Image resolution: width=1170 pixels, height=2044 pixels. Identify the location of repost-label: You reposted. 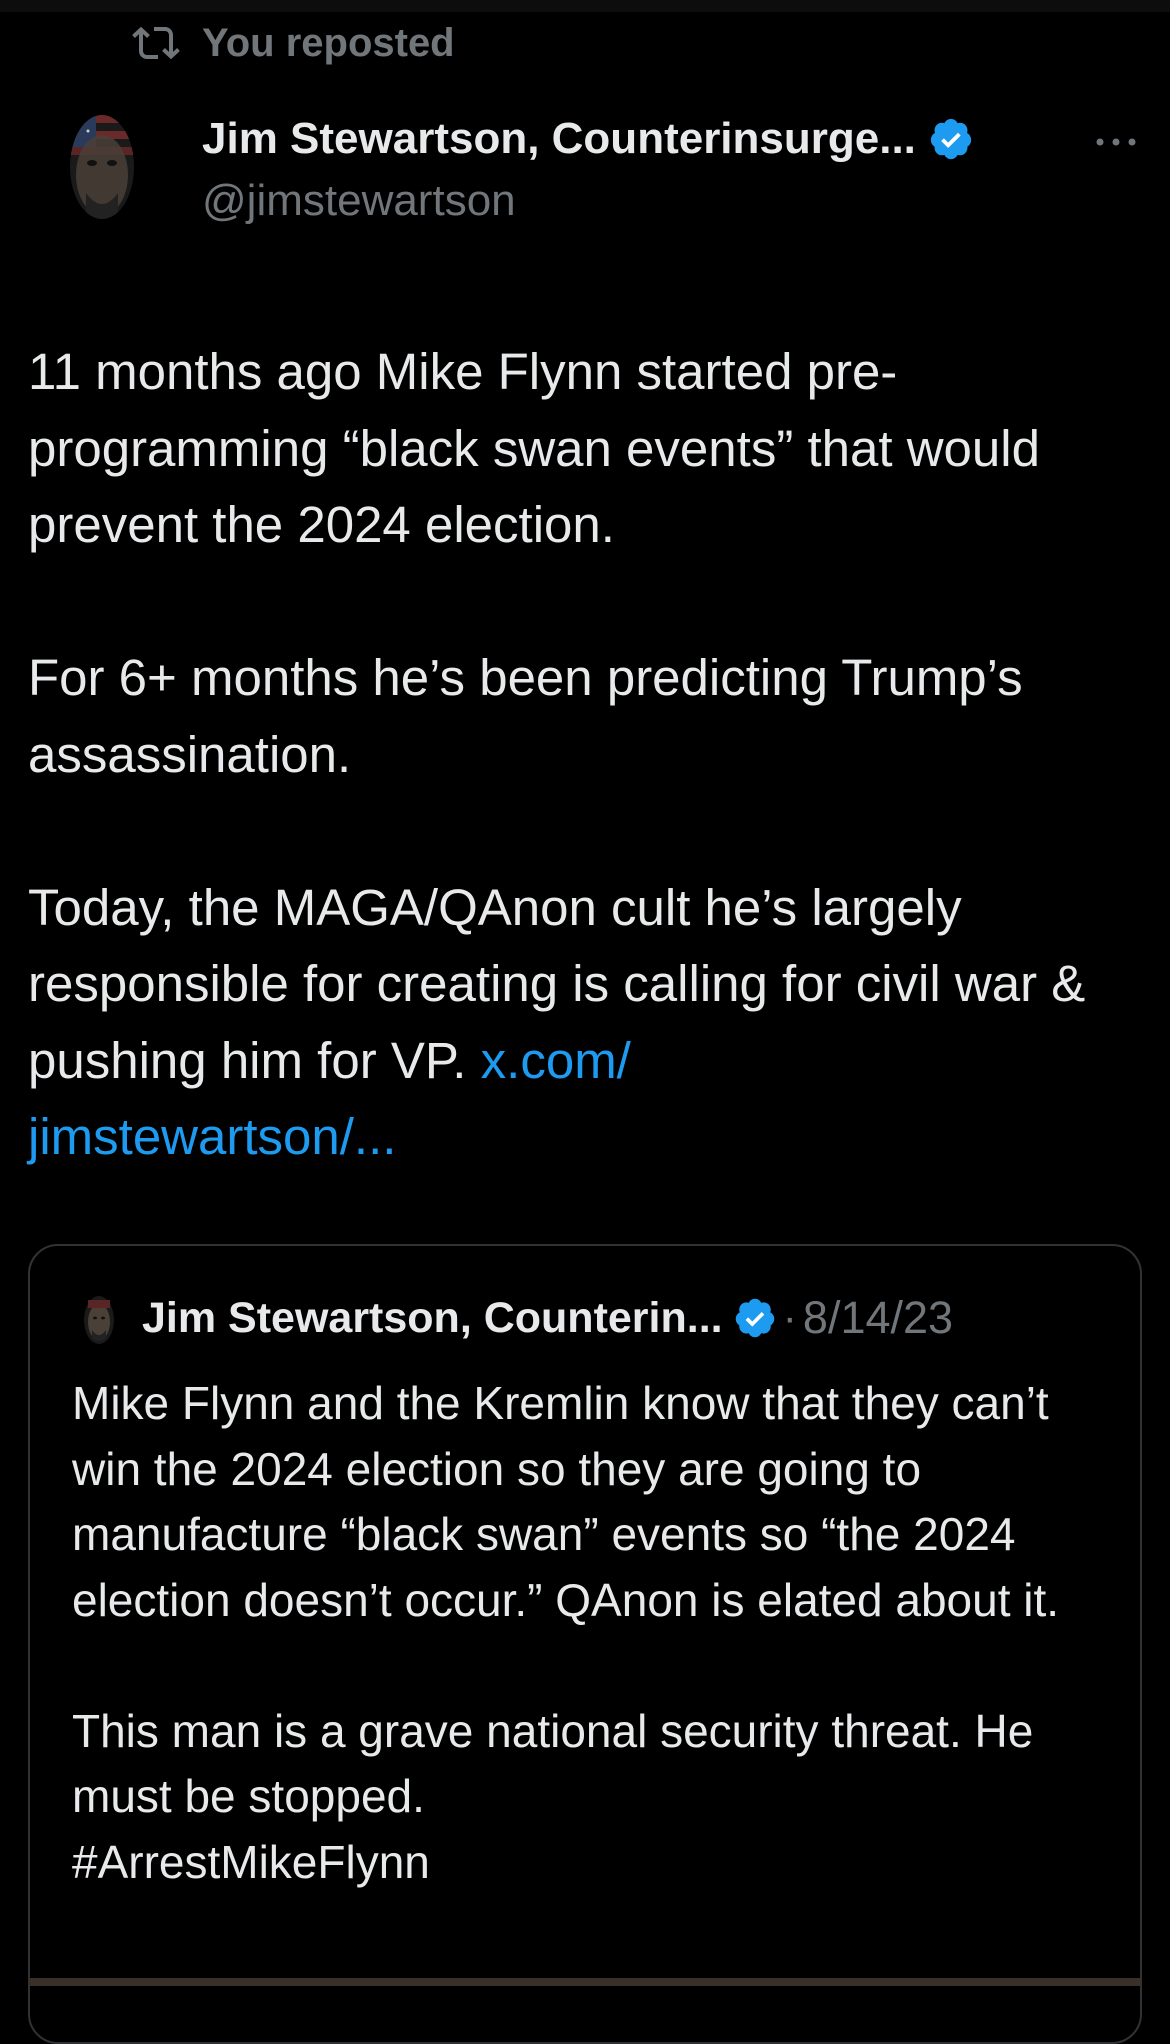
(328, 42).